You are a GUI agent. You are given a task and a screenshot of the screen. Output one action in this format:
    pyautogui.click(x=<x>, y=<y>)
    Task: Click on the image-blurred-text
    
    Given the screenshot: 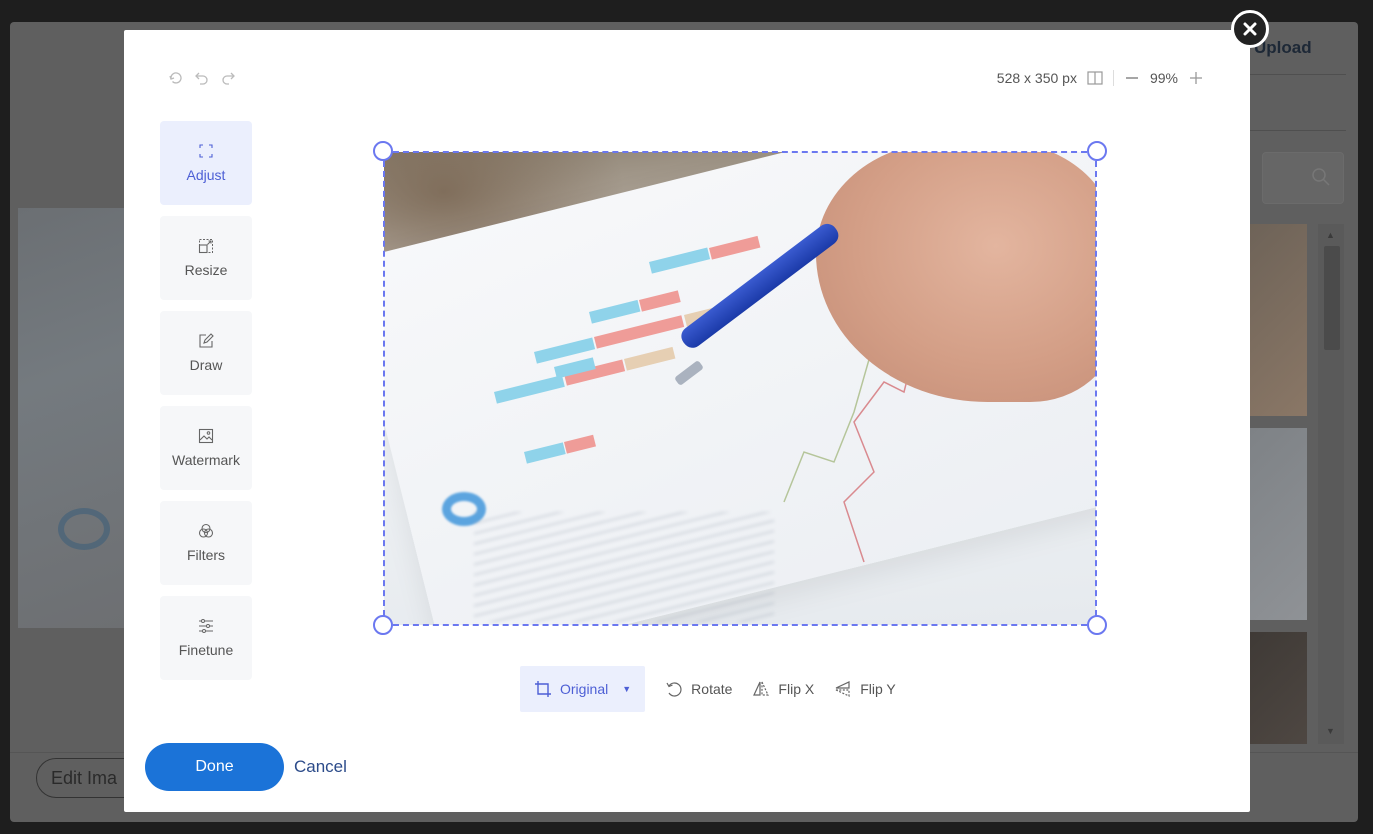 What is the action you would take?
    pyautogui.click(x=624, y=567)
    